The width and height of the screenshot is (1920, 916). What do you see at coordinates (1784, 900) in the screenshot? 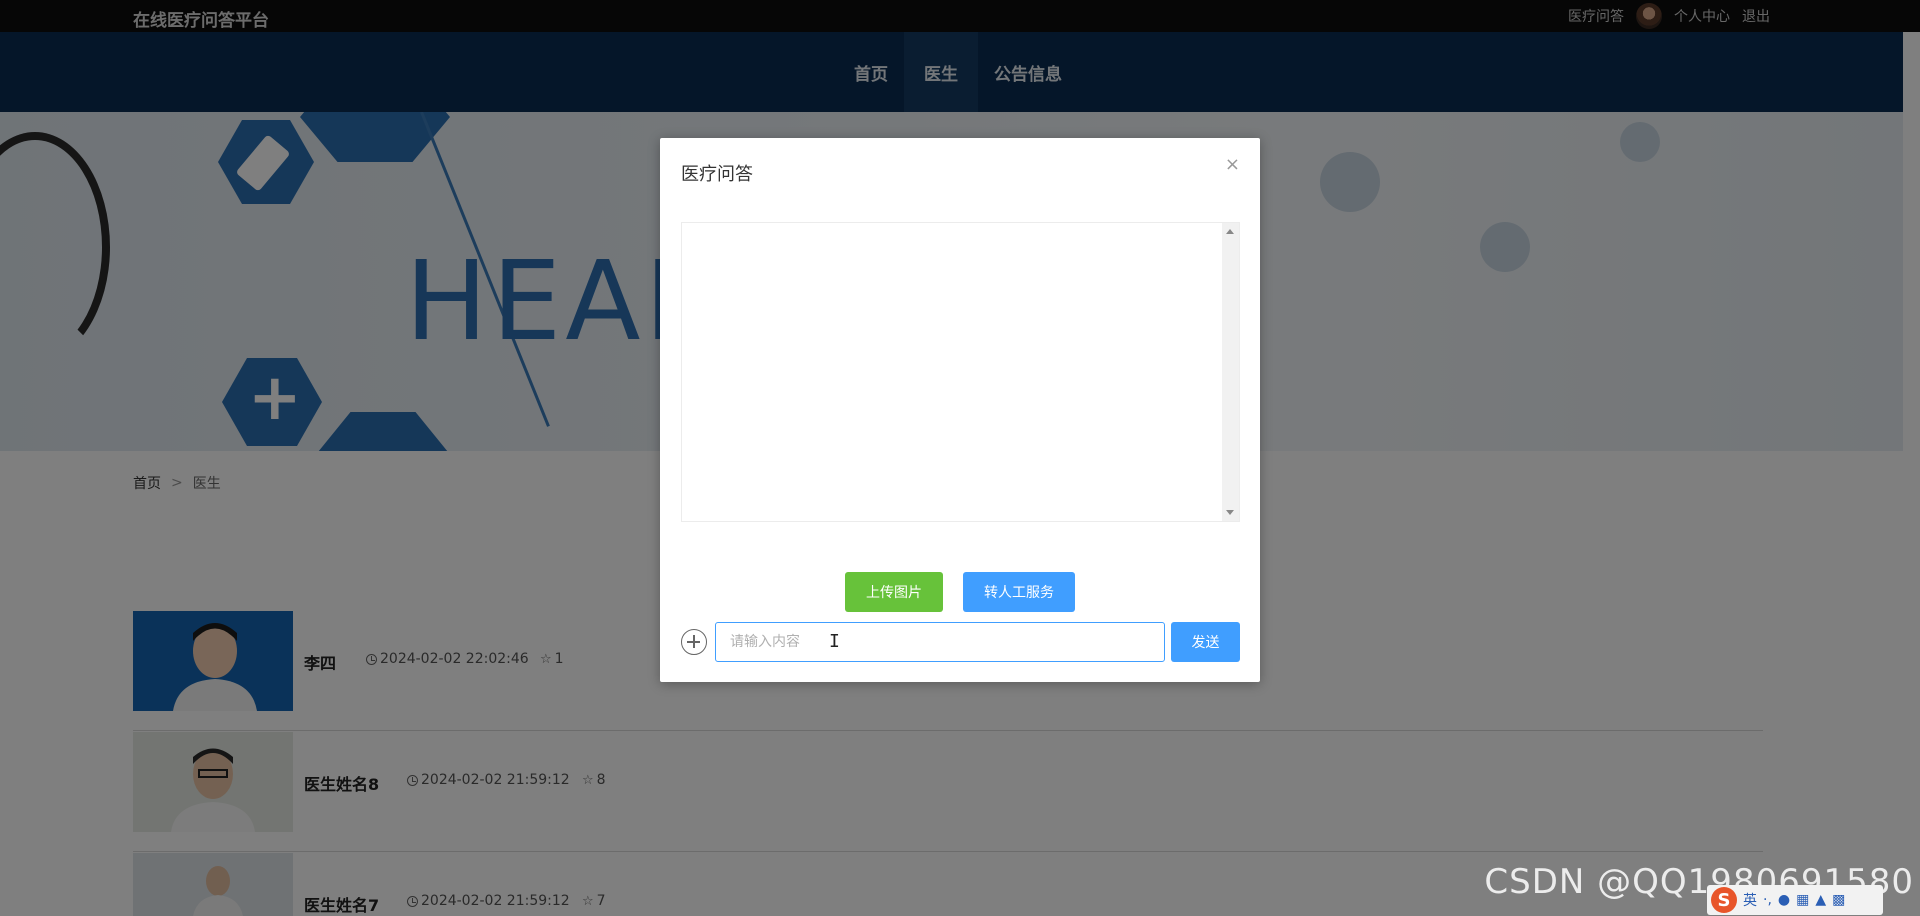
I see `microphone-icon: ●` at bounding box center [1784, 900].